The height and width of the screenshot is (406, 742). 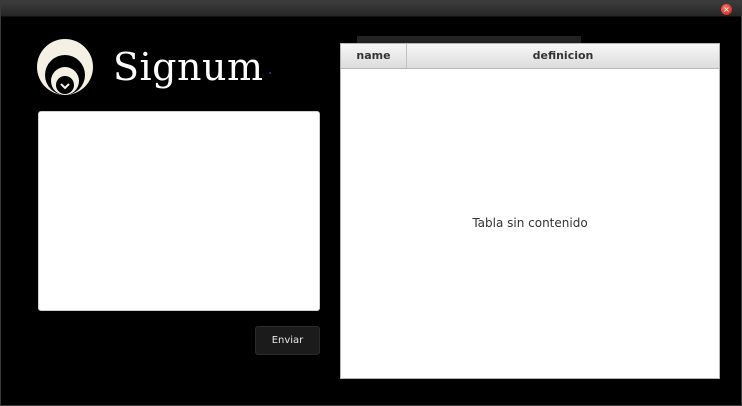 I want to click on column-header-name: name, so click(x=374, y=56).